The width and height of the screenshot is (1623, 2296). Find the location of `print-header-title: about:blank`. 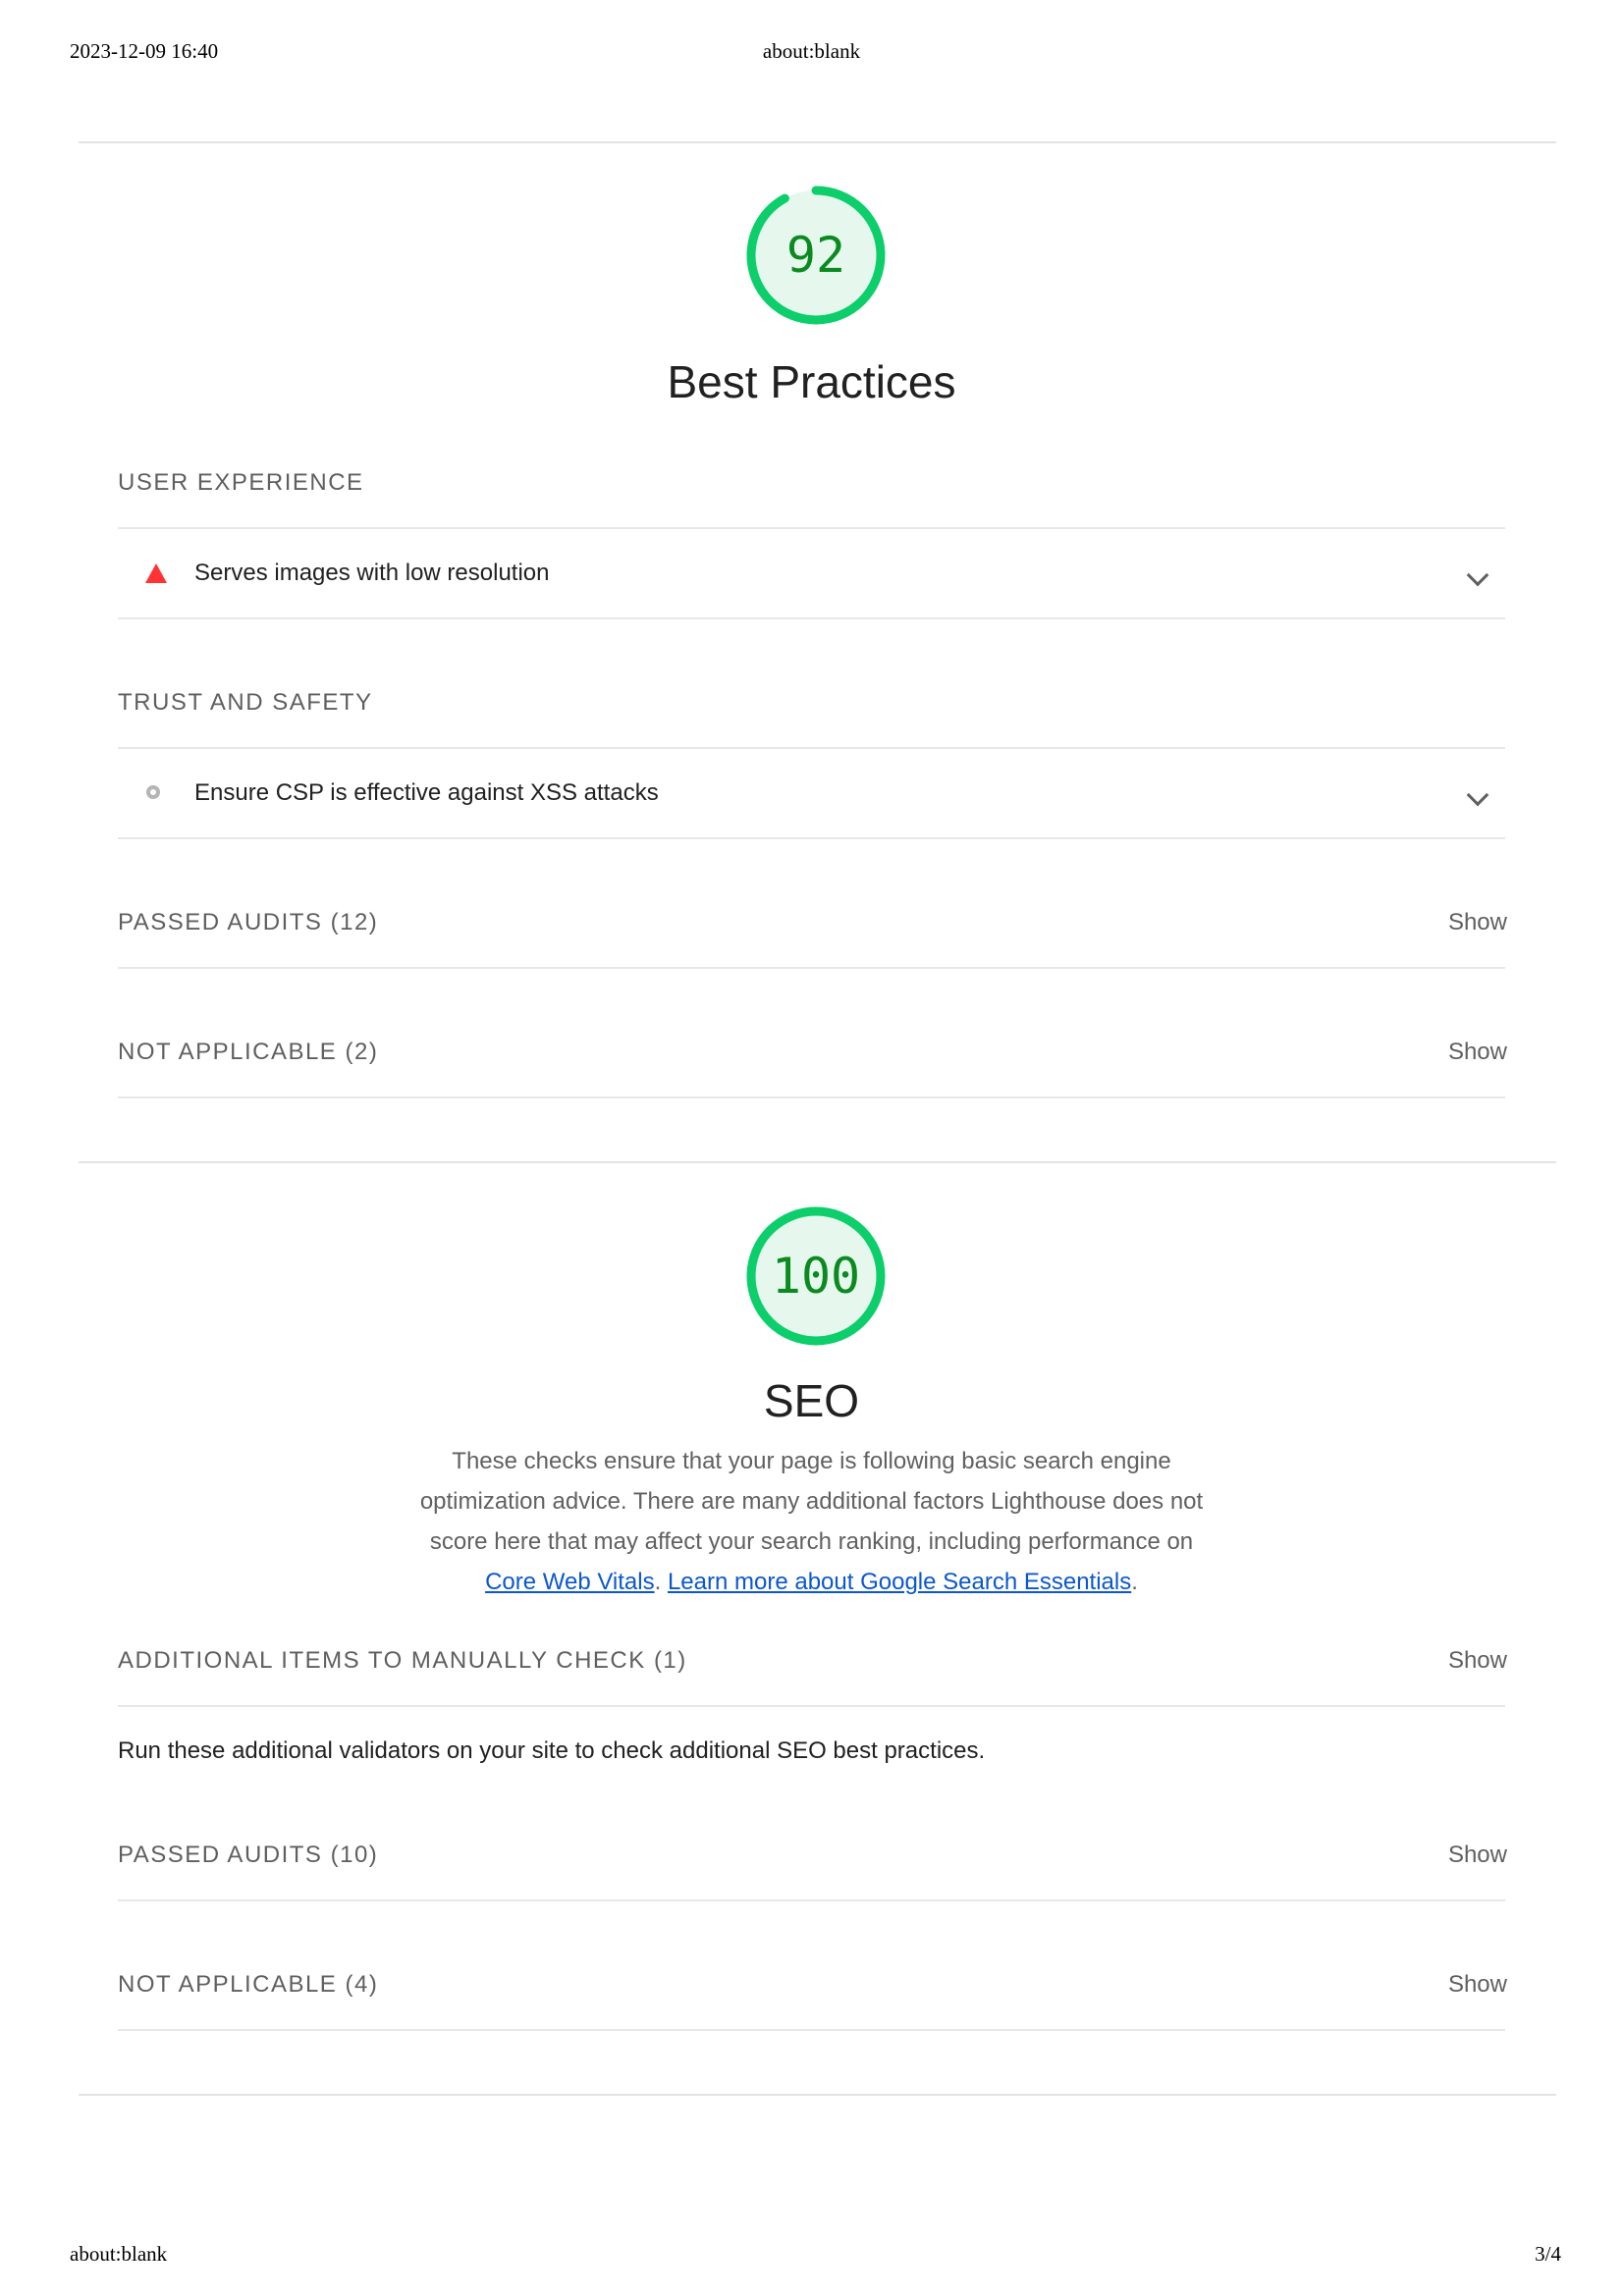

print-header-title: about:blank is located at coordinates (811, 51).